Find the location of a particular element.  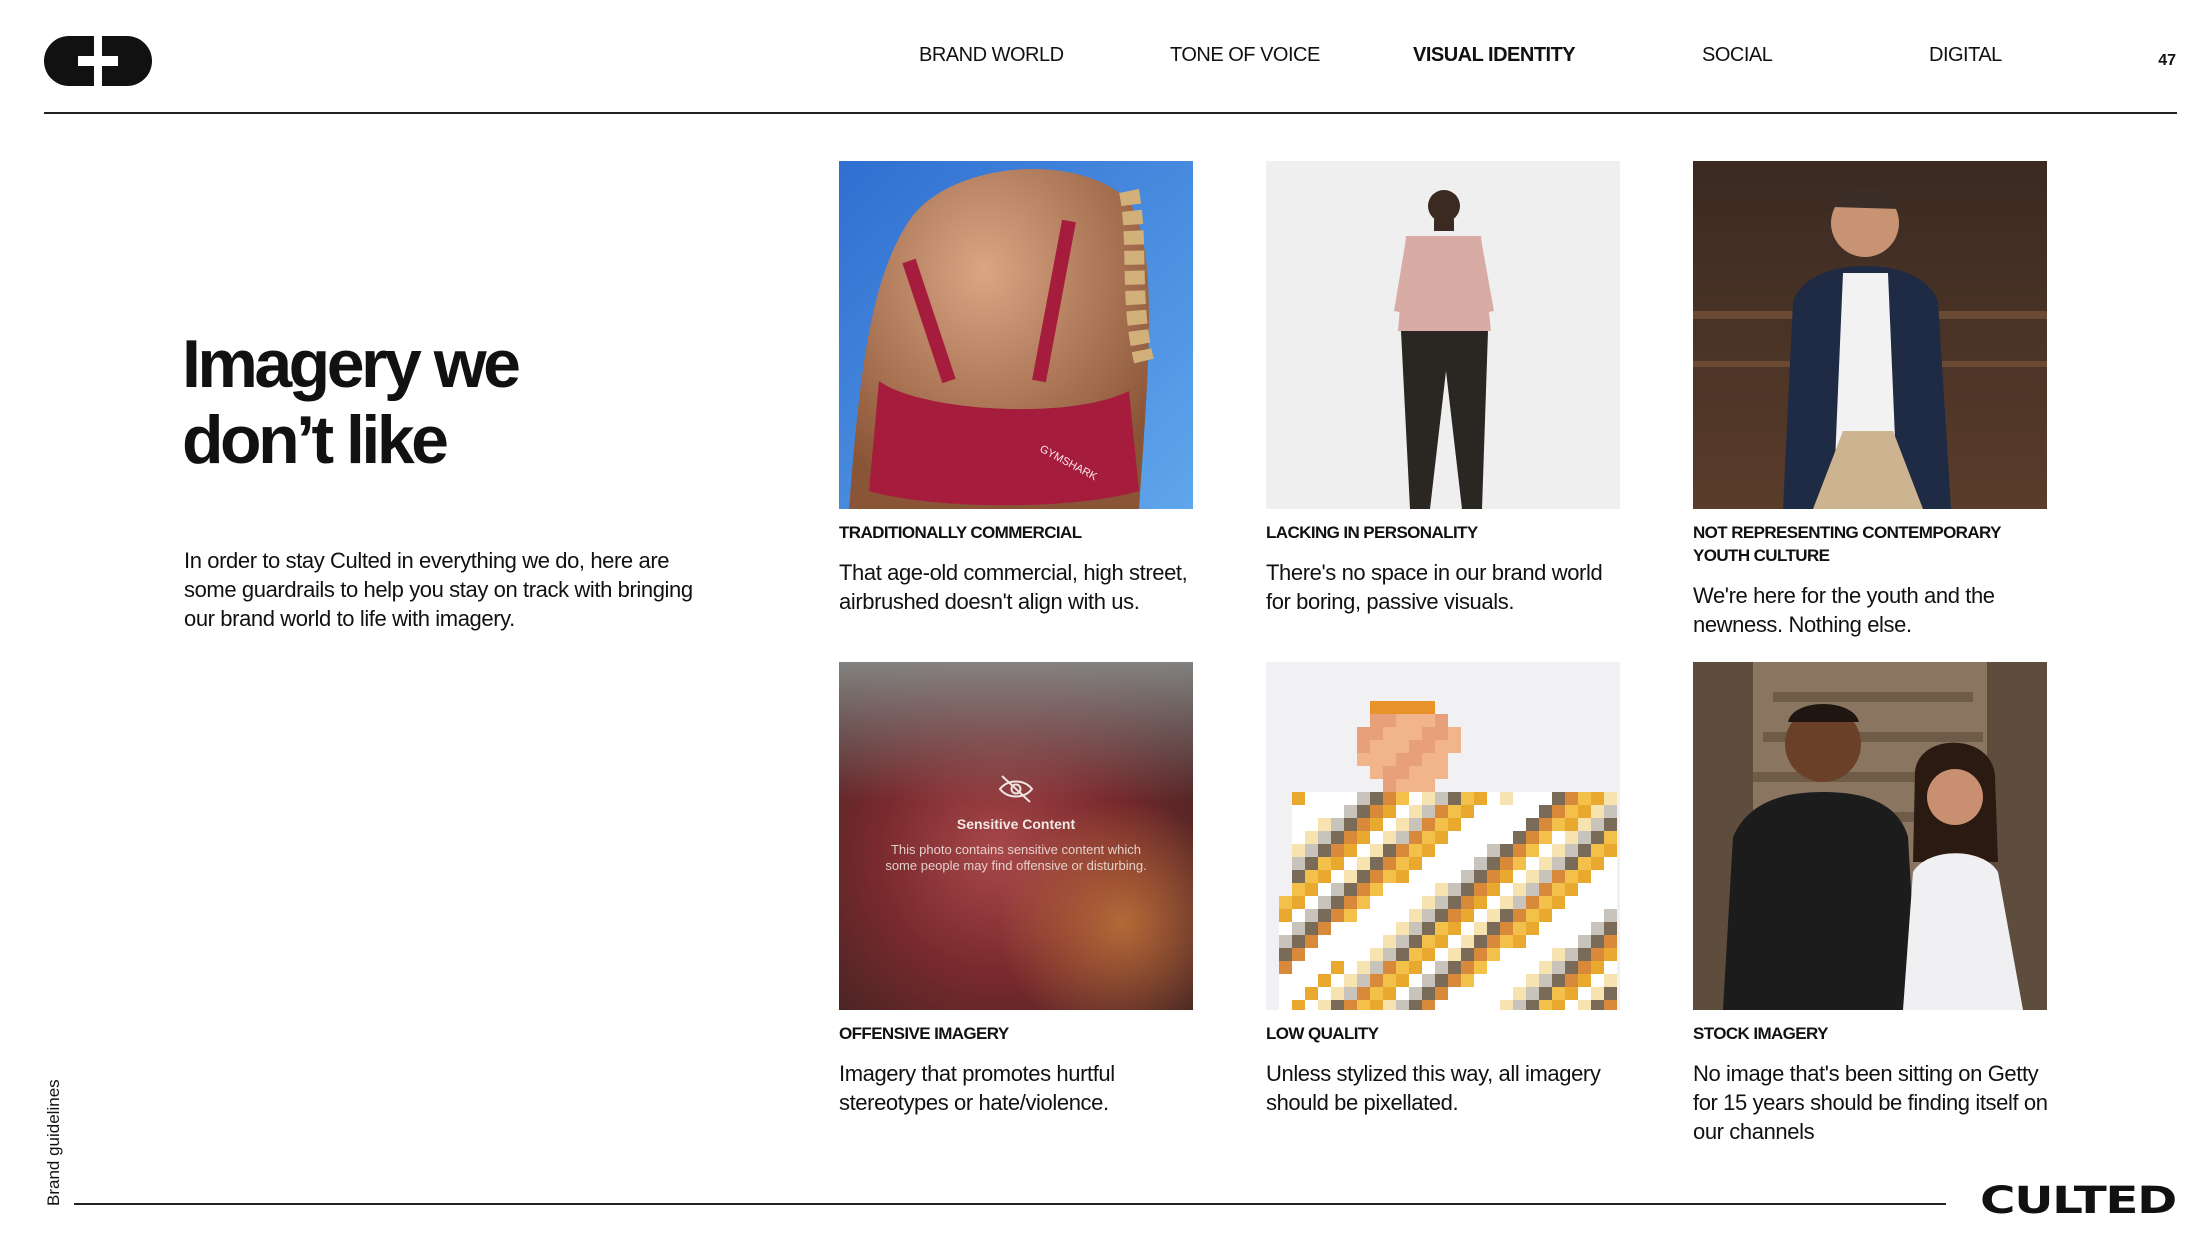

nav-brand-world: BRAND WORLD is located at coordinates (991, 55).